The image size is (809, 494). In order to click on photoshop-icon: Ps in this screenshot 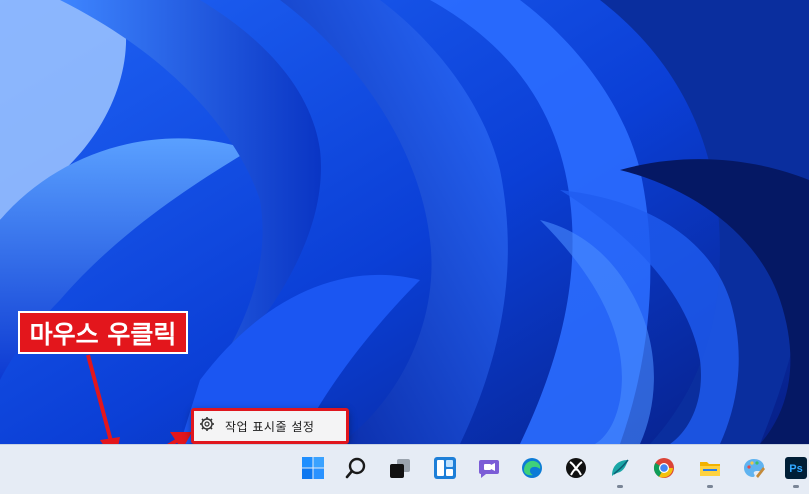, I will do `click(796, 468)`.